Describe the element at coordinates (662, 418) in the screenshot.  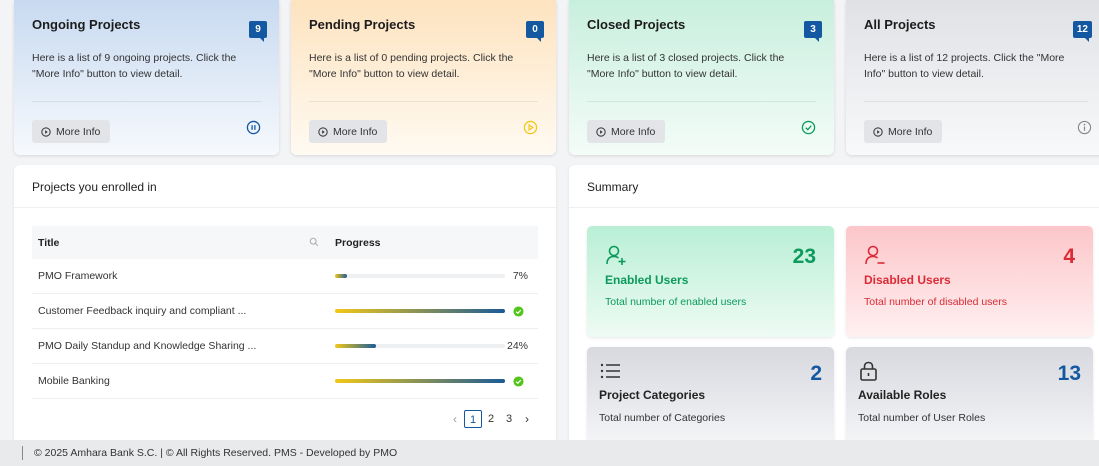
I see `project-categories-description: Total number of Categories` at that location.